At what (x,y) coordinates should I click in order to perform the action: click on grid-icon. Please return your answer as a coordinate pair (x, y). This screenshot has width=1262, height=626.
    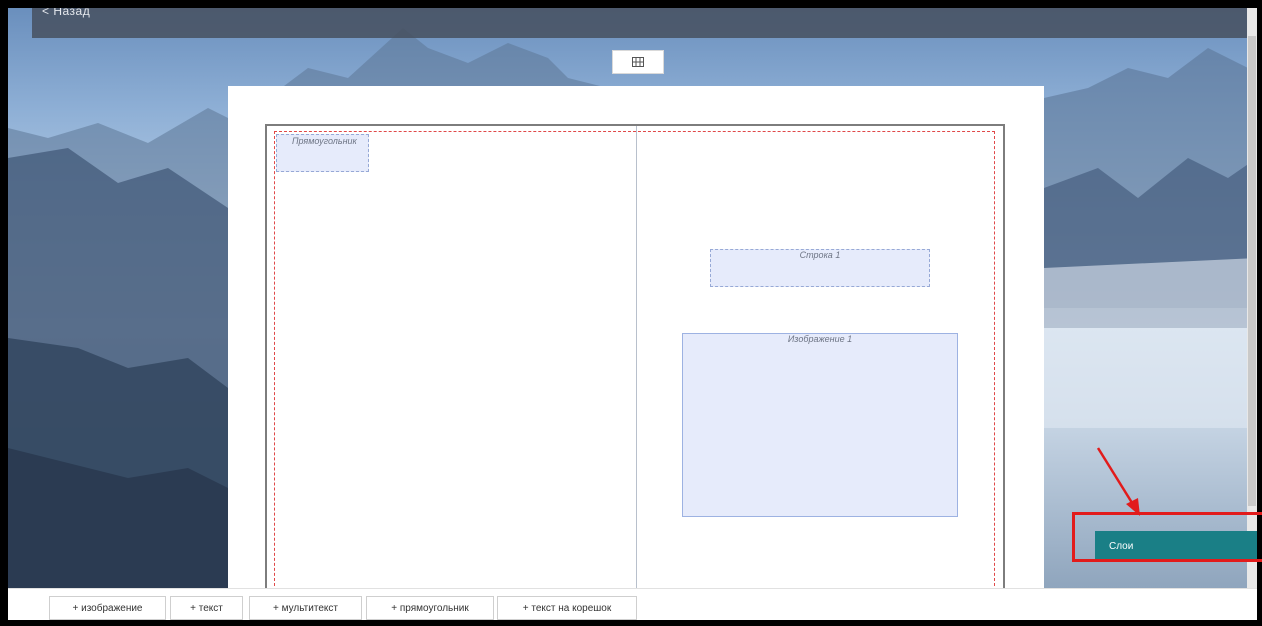
    Looking at the image, I should click on (638, 62).